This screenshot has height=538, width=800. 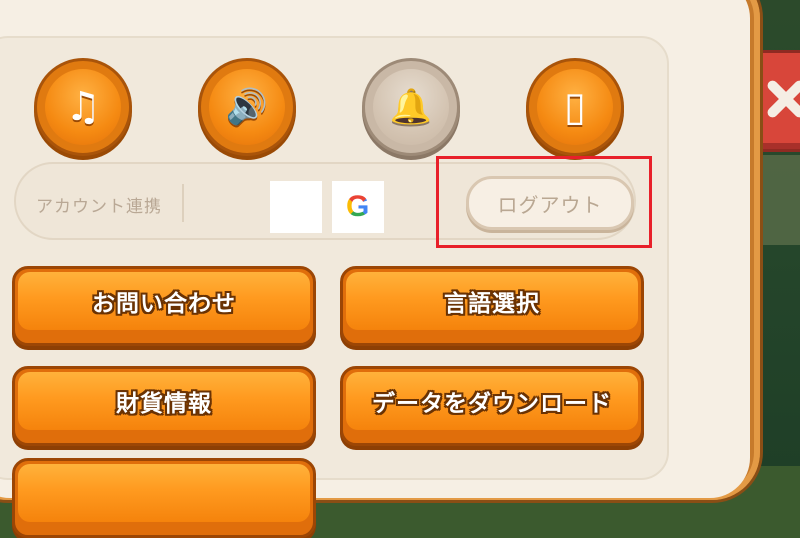 I want to click on music-note-icon: ♫, so click(x=83, y=107).